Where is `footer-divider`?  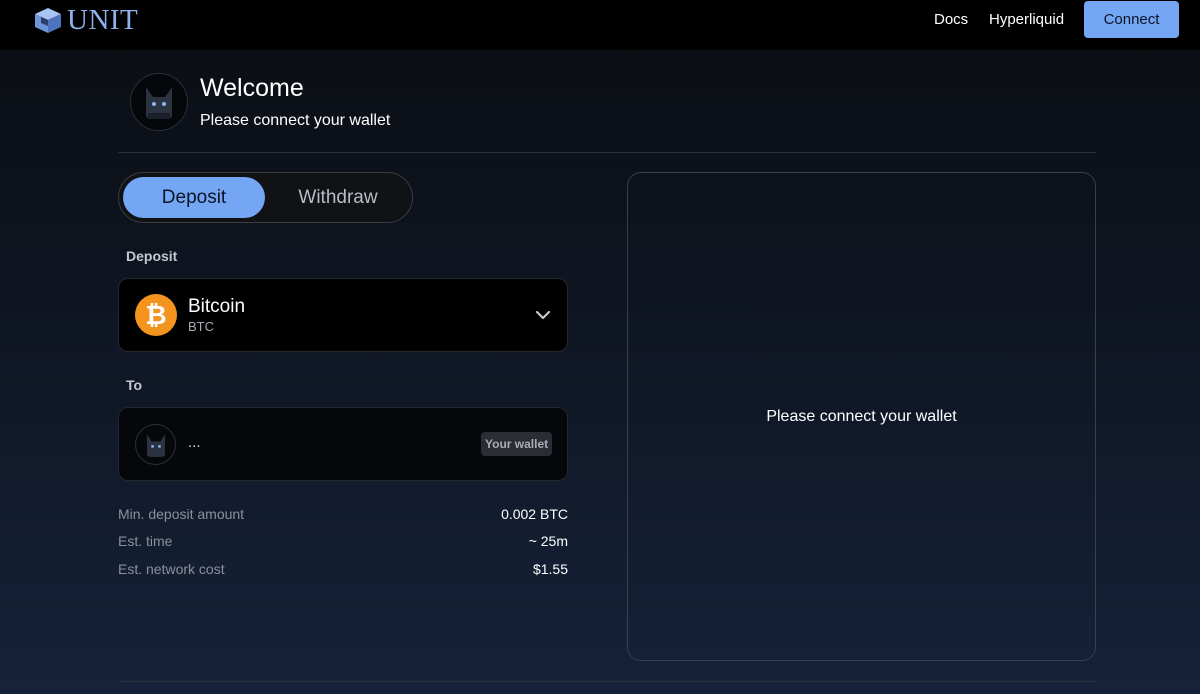
footer-divider is located at coordinates (607, 681).